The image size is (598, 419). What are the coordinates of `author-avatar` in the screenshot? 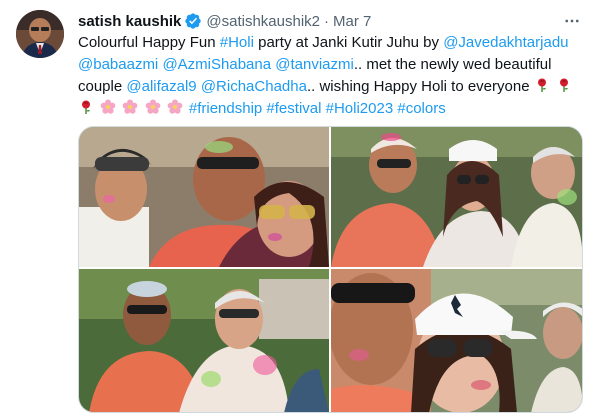 It's located at (40, 34).